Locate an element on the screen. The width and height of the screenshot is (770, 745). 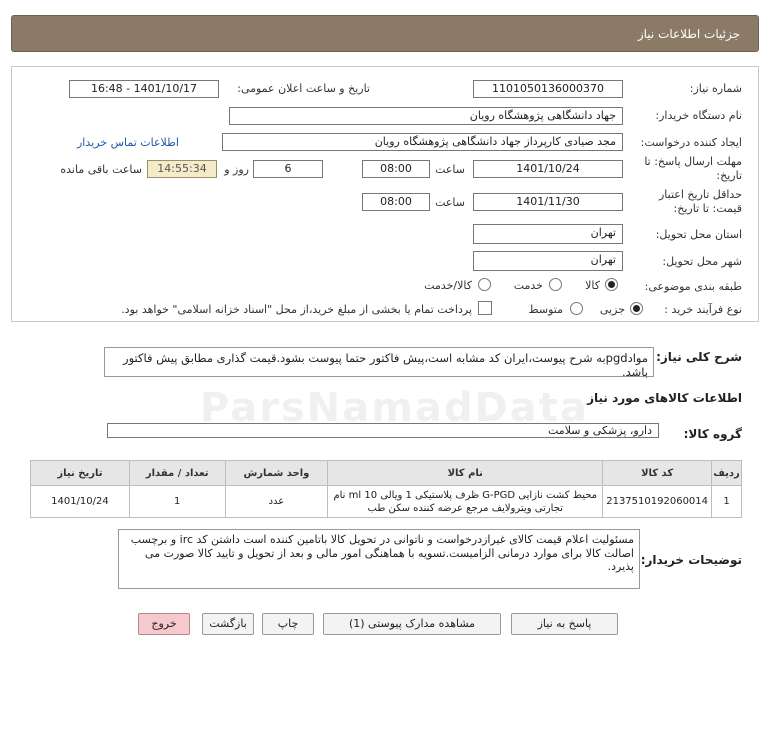
process-radio-minor is located at coordinates (636, 308).